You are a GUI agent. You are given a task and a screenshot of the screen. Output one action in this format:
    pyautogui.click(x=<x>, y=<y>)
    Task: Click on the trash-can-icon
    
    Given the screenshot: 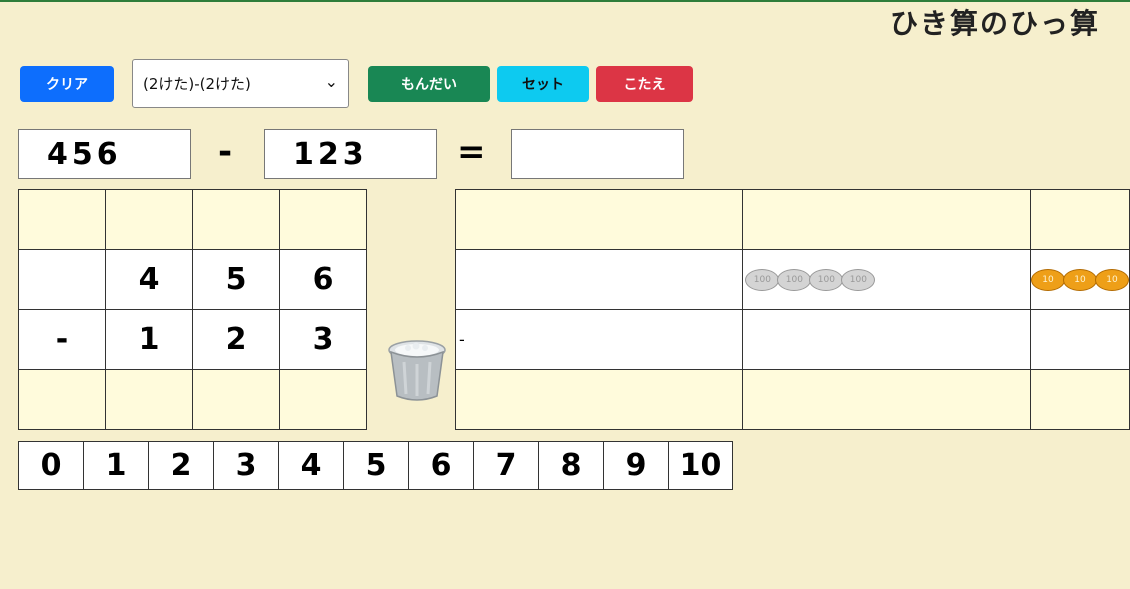 What is the action you would take?
    pyautogui.click(x=417, y=370)
    